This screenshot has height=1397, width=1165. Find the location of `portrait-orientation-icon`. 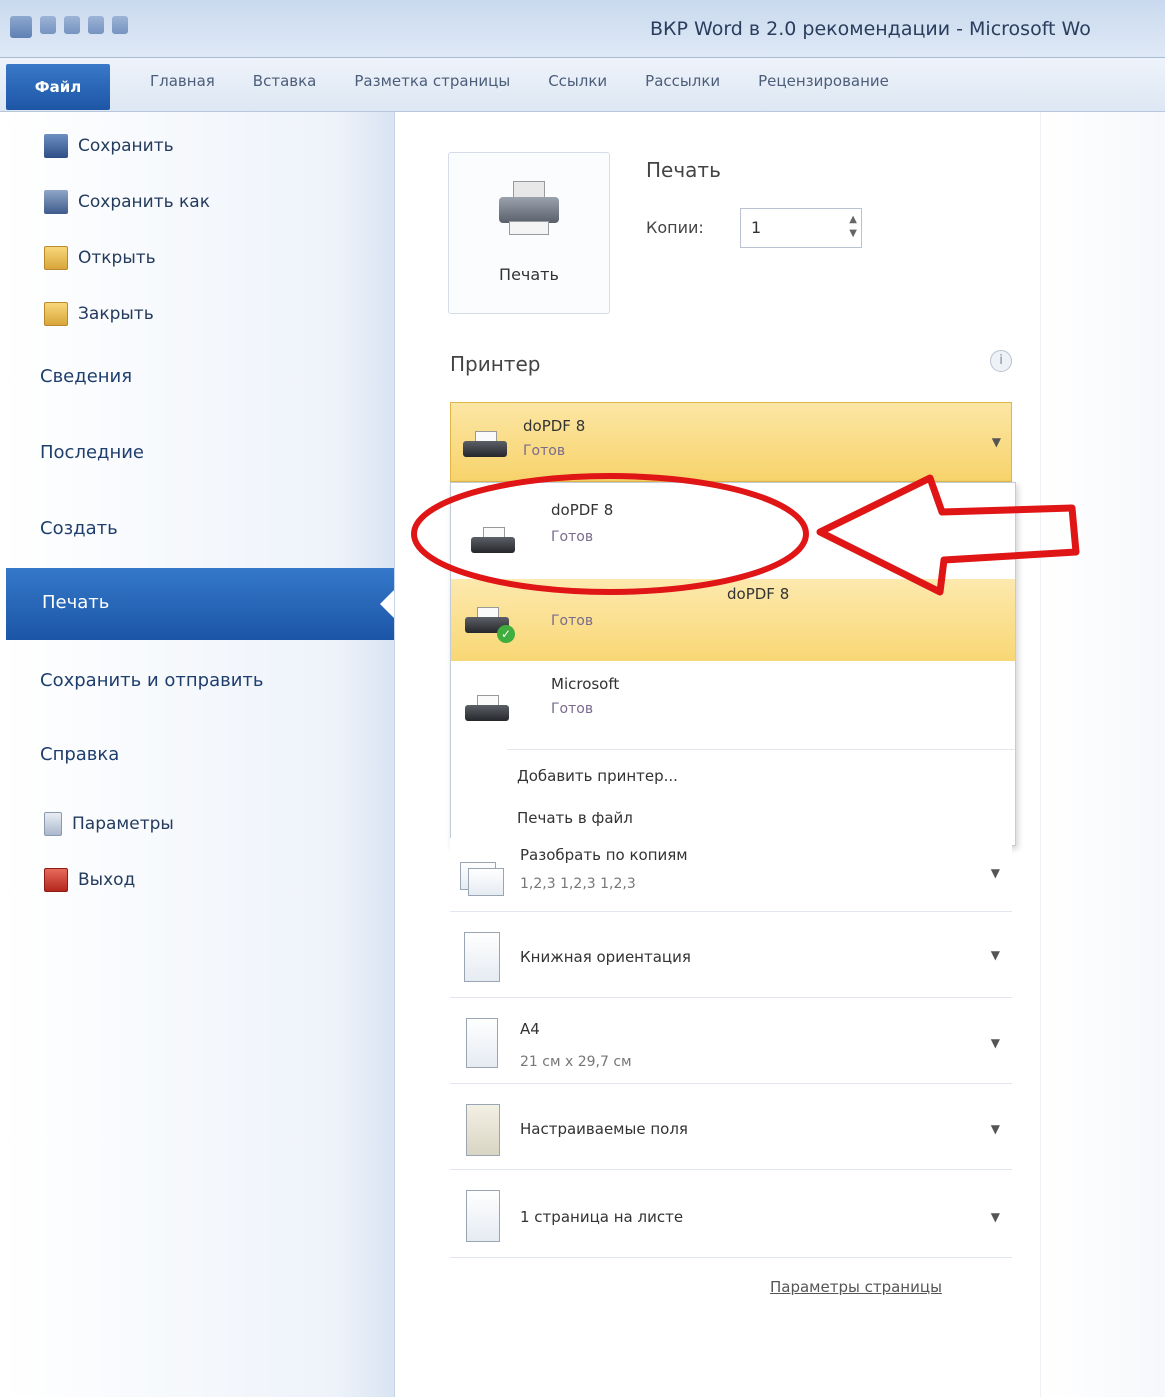

portrait-orientation-icon is located at coordinates (483, 955).